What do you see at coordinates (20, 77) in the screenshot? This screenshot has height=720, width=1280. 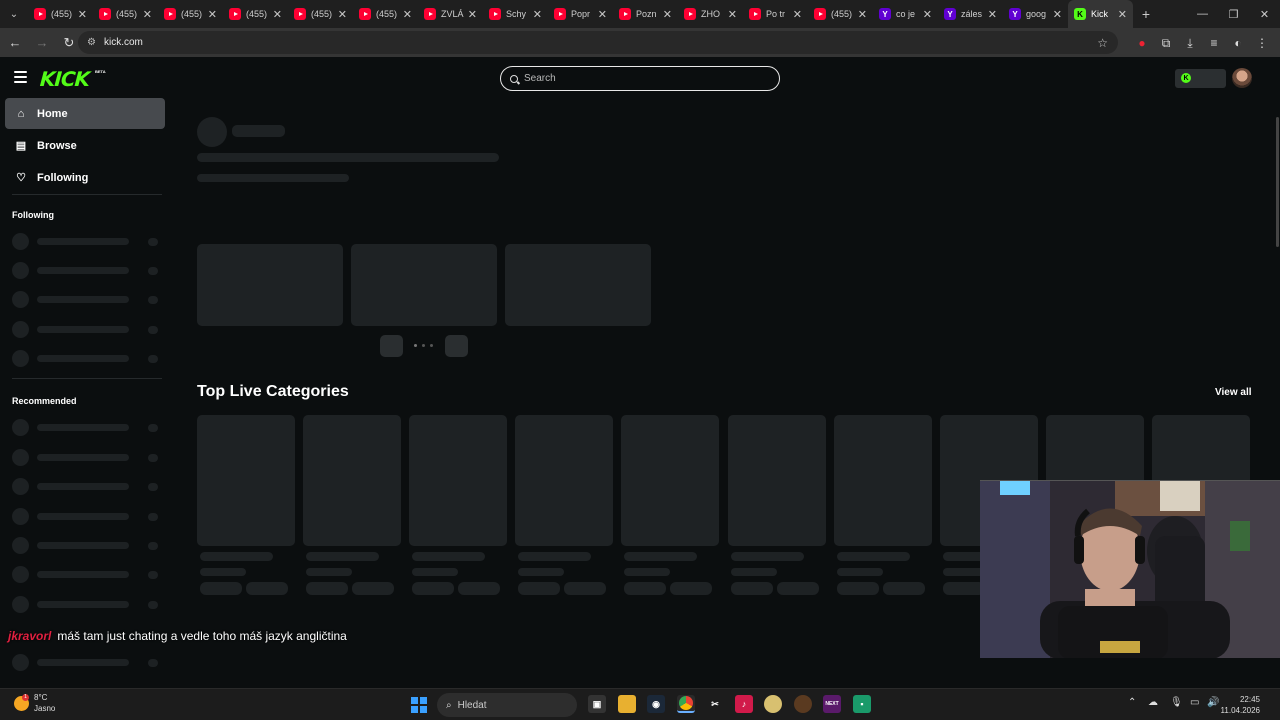 I see `hamburger-menu-icon` at bounding box center [20, 77].